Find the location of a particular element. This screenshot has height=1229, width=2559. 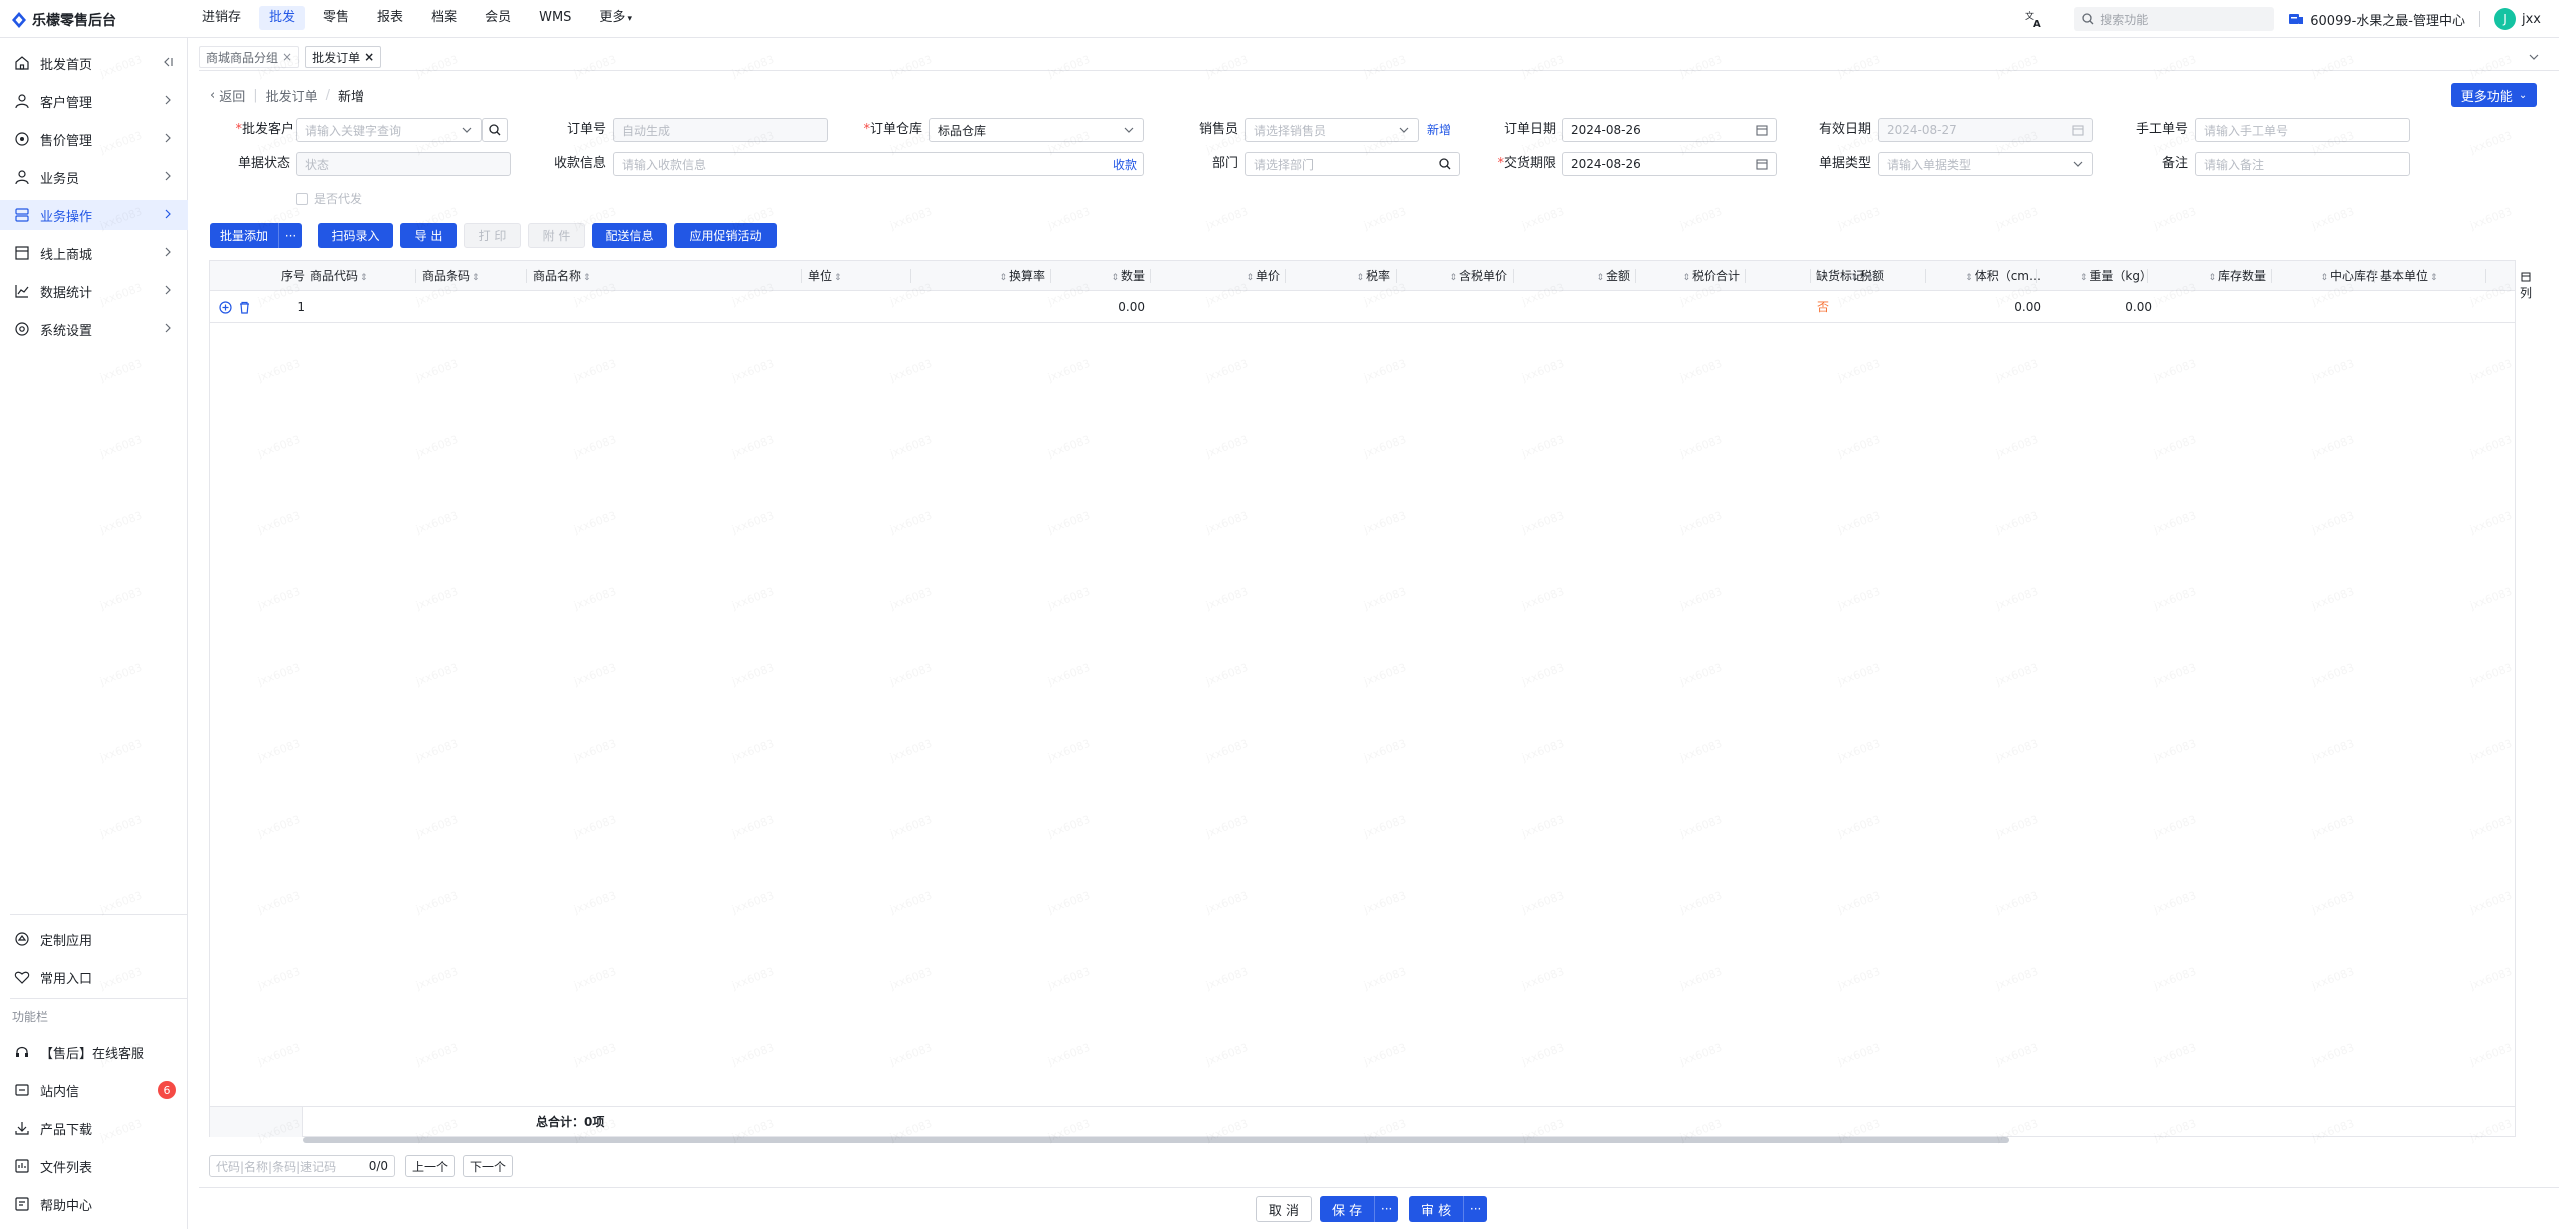

delivery-date-picker: 2024-08-26 is located at coordinates (1669, 164).